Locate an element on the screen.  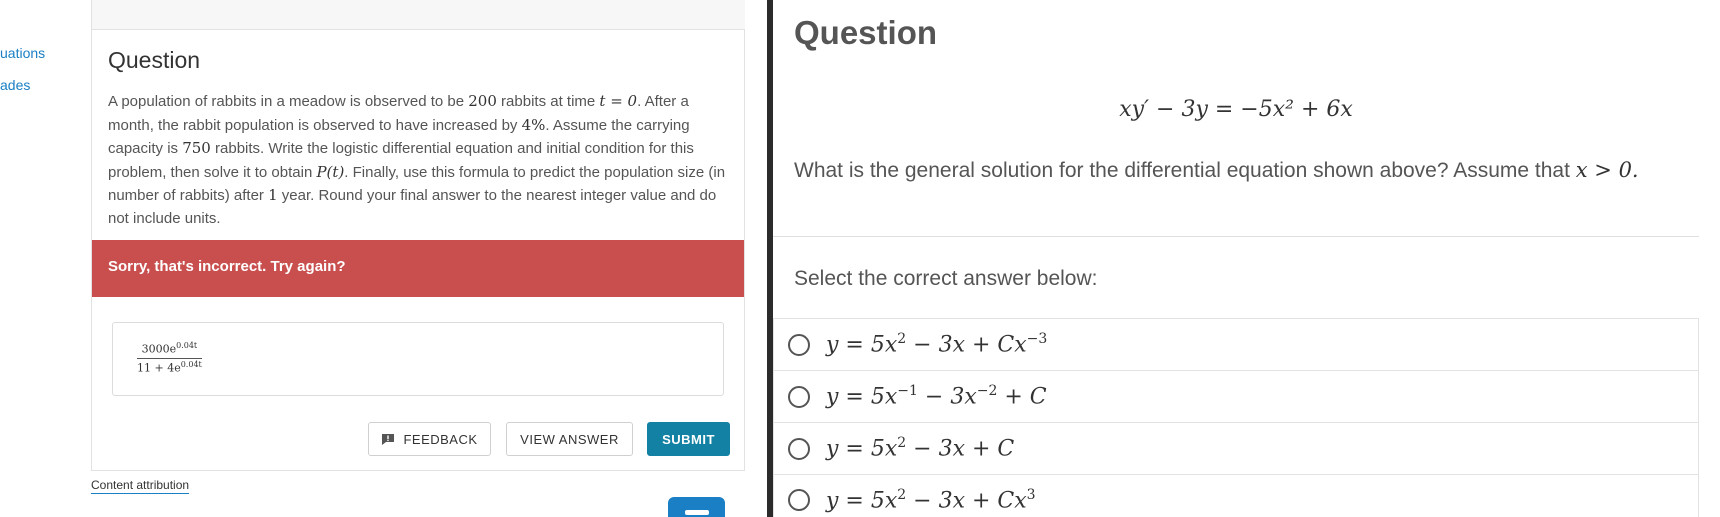
option-part: − 3x + C is located at coordinates (960, 449).